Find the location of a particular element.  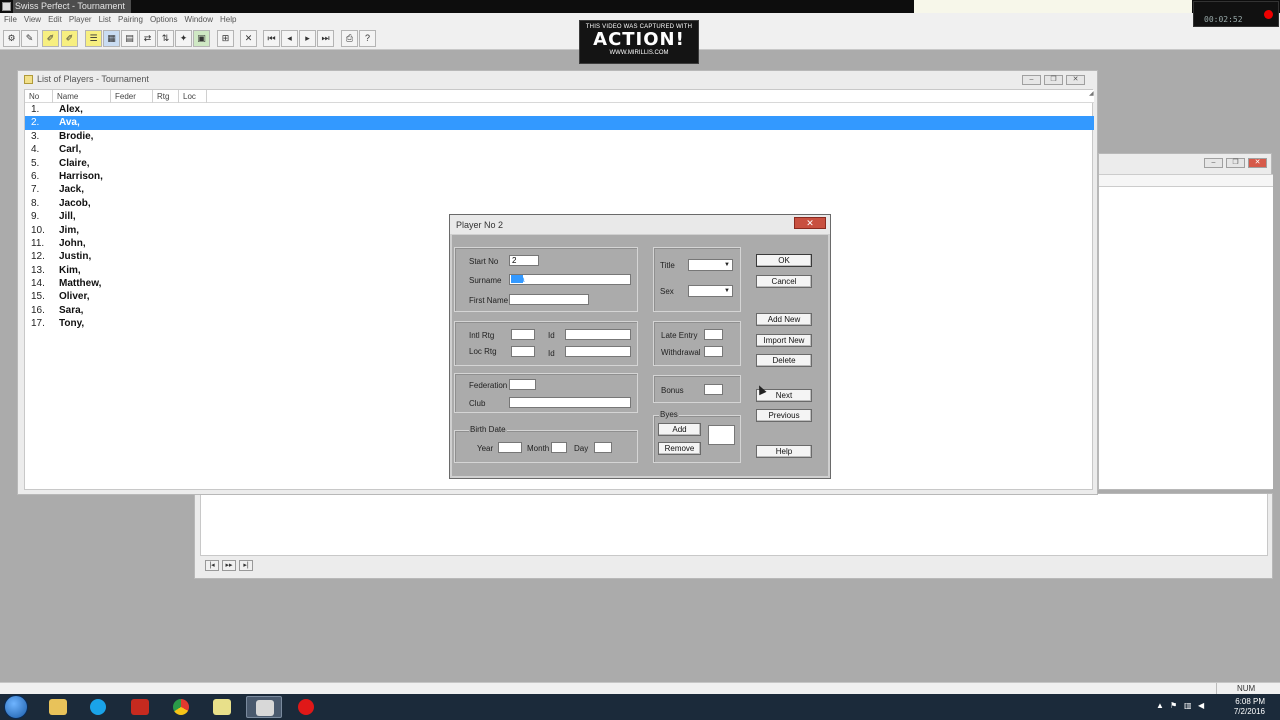

table-row: 3. Brodie, is located at coordinates (559, 136).